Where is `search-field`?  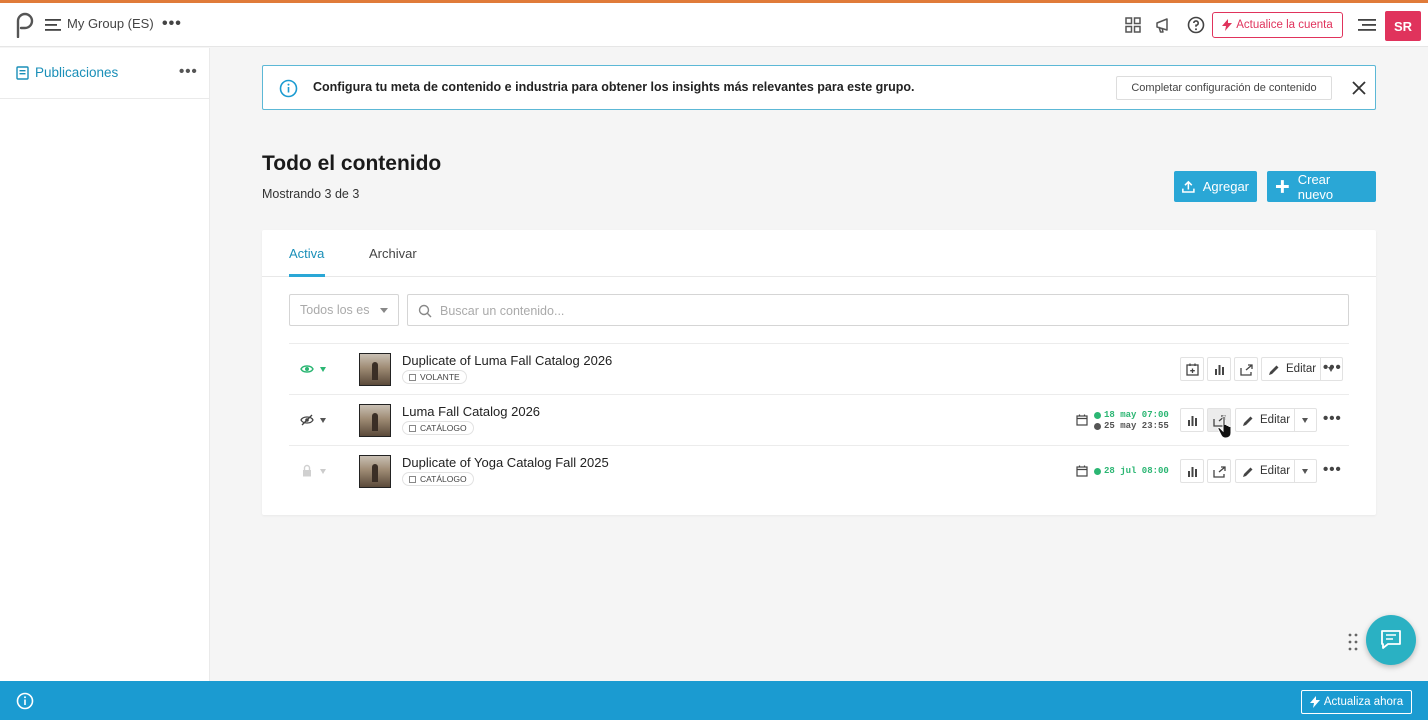
search-field is located at coordinates (878, 310).